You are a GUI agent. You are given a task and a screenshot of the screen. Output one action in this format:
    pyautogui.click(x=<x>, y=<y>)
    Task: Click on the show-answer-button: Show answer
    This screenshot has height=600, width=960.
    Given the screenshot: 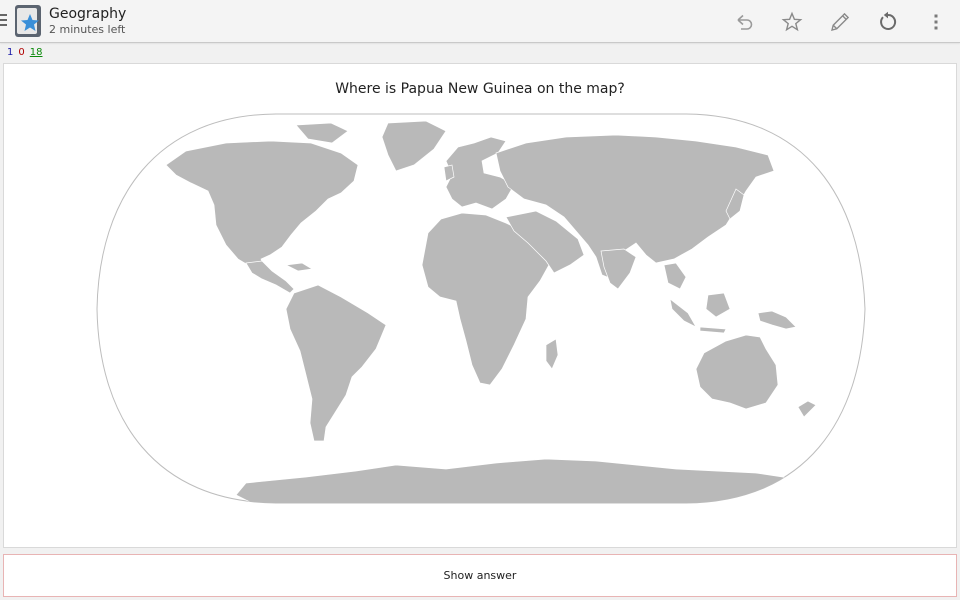 What is the action you would take?
    pyautogui.click(x=480, y=575)
    